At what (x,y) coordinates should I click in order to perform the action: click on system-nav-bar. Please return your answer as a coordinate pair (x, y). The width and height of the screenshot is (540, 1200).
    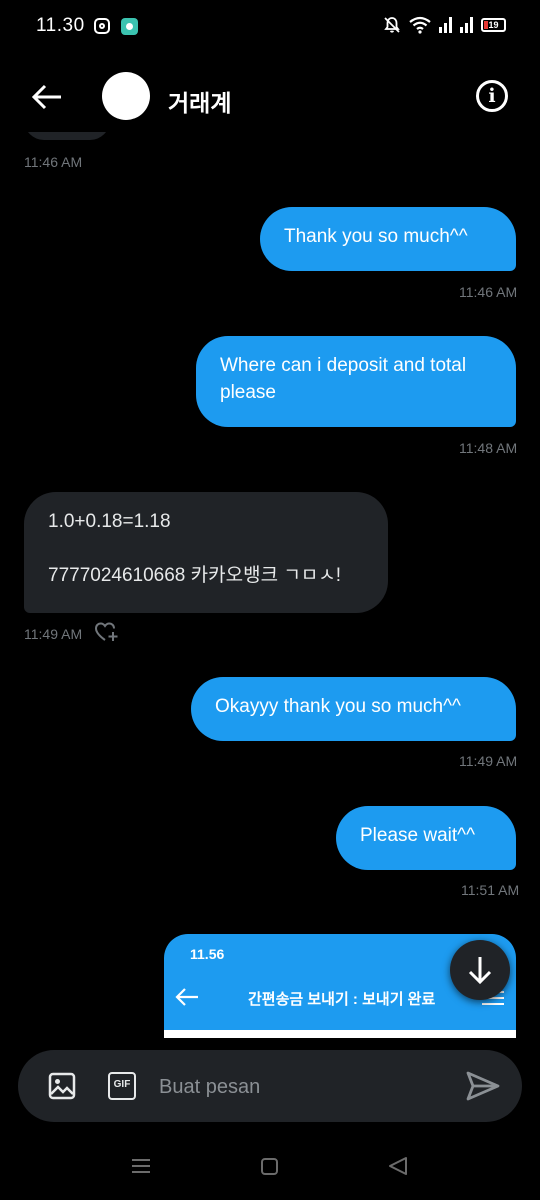
    Looking at the image, I should click on (270, 1170).